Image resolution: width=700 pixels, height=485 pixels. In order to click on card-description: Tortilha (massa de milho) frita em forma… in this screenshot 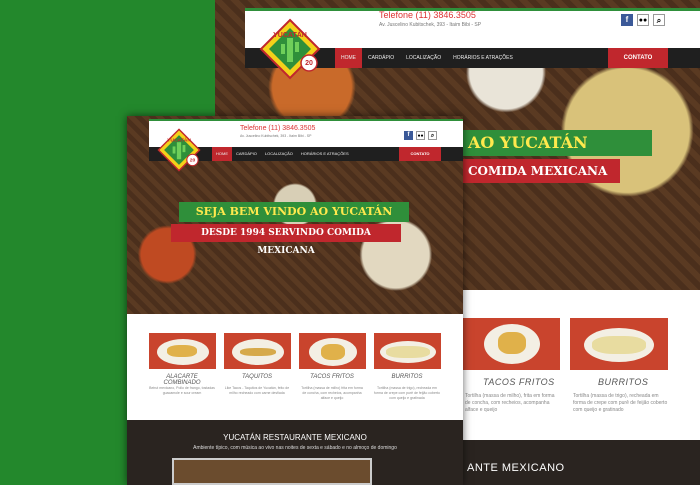, I will do `click(332, 393)`.